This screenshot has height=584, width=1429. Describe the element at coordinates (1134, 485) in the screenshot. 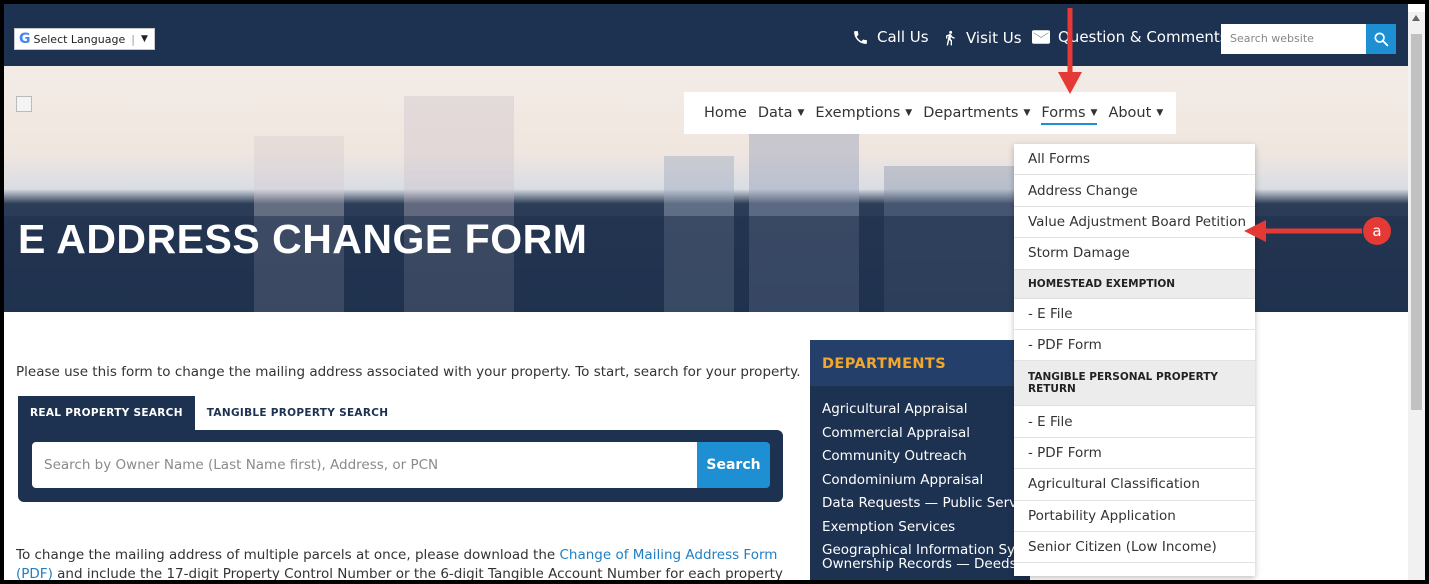

I see `menu-item-agricultural-classification: Agricultural Classification` at that location.